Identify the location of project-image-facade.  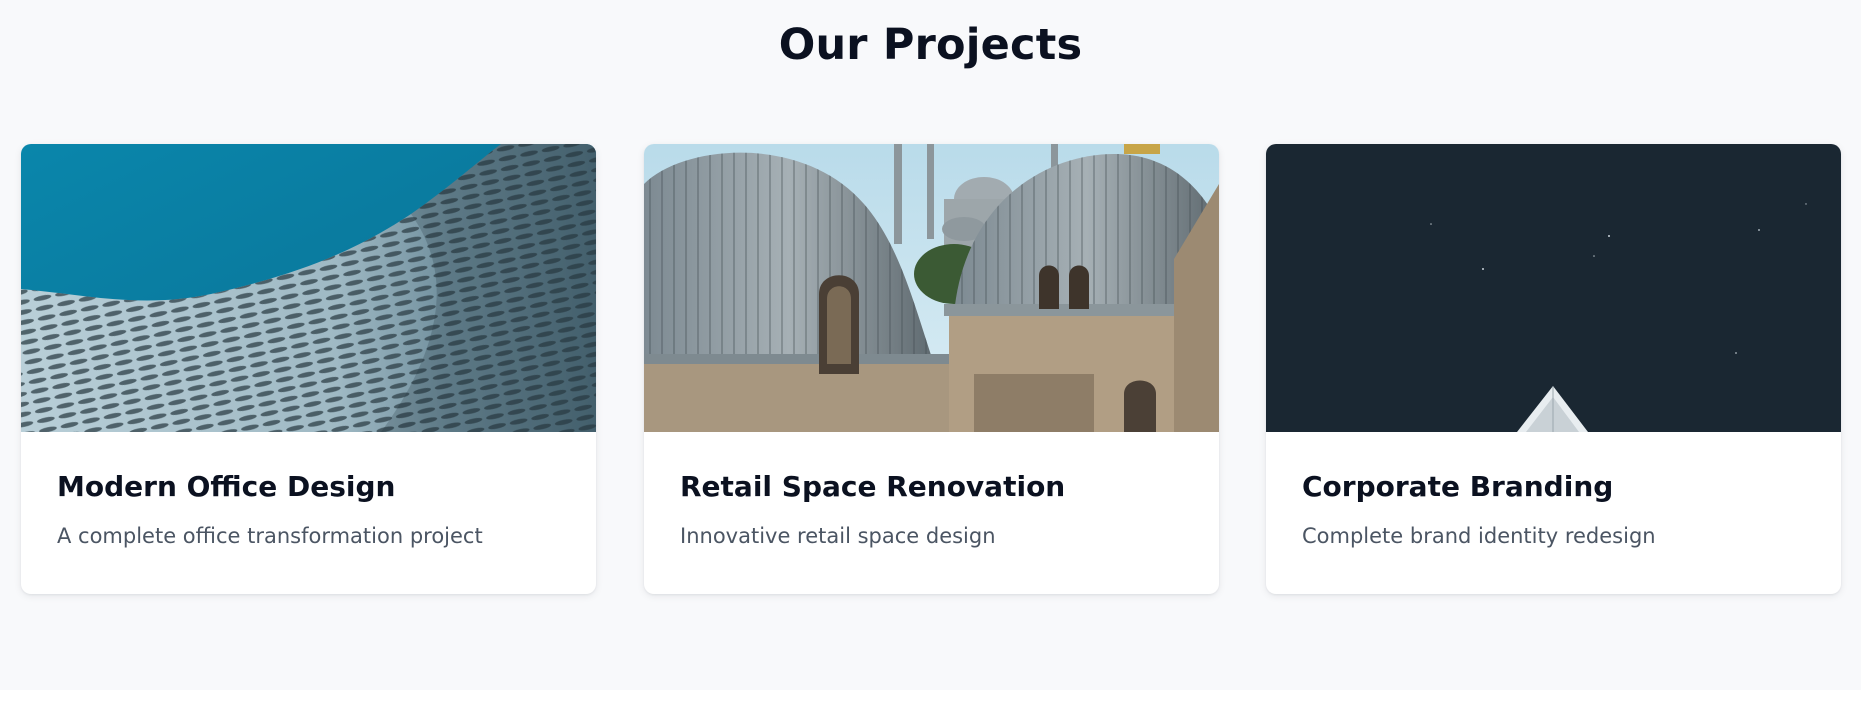
(308, 288).